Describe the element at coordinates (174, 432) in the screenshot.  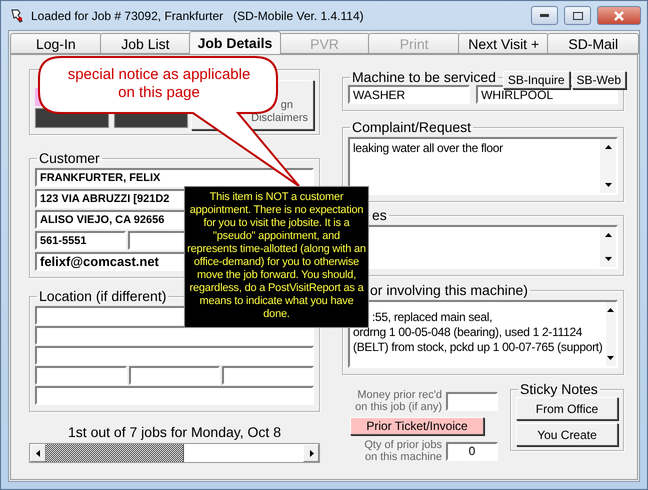
I see `job-position-caption: 1st out of 7 jobs for Monday, Oct 8` at that location.